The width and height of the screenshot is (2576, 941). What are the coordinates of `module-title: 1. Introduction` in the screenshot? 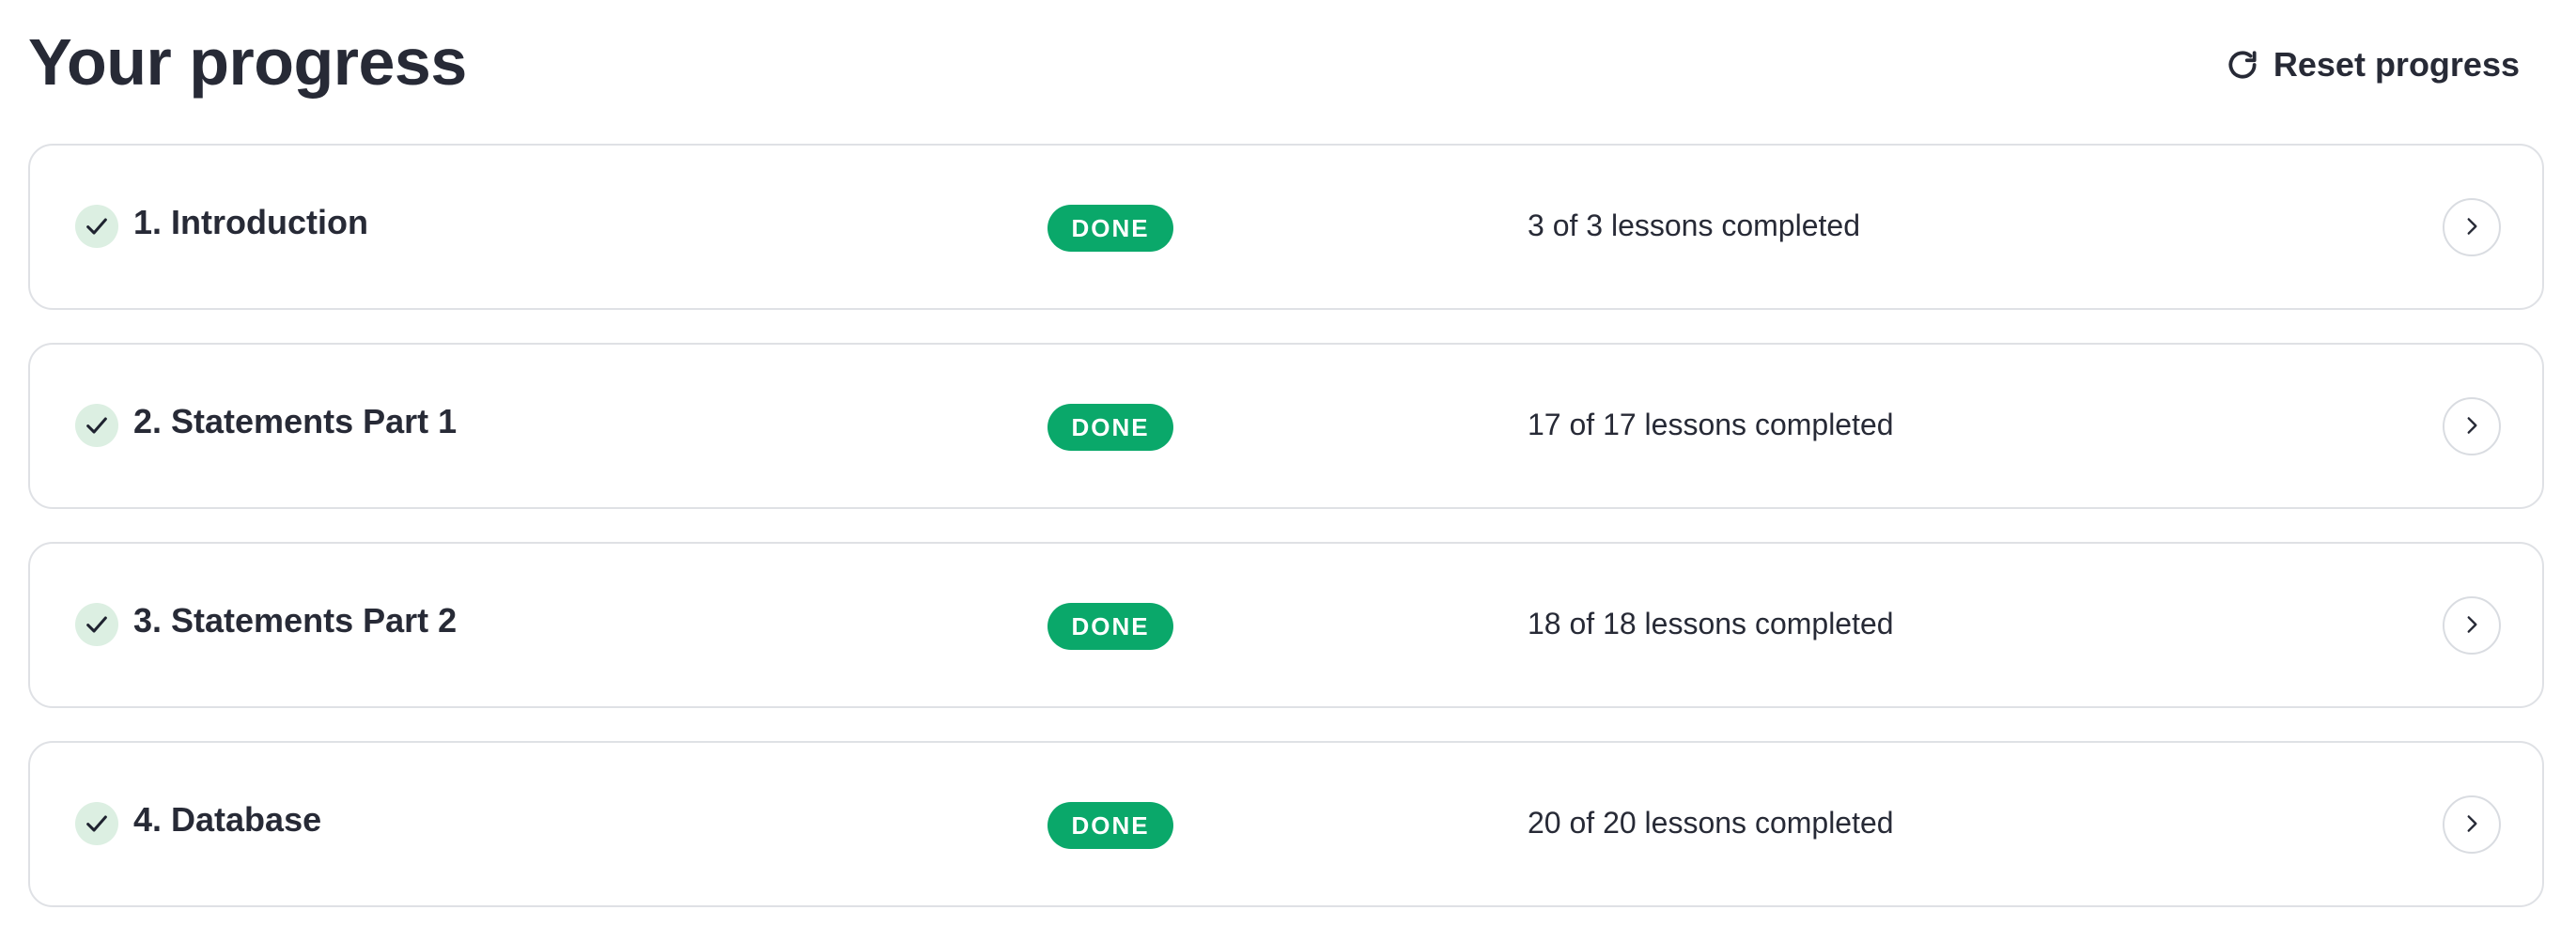 It's located at (250, 222).